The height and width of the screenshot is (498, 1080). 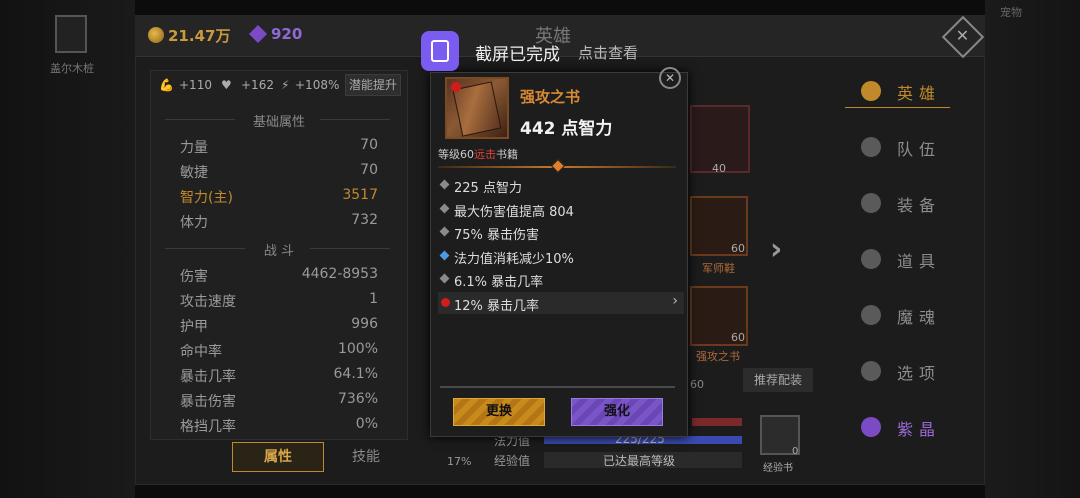 What do you see at coordinates (278, 122) in the screenshot?
I see `basic-attrs-title: 基础属性` at bounding box center [278, 122].